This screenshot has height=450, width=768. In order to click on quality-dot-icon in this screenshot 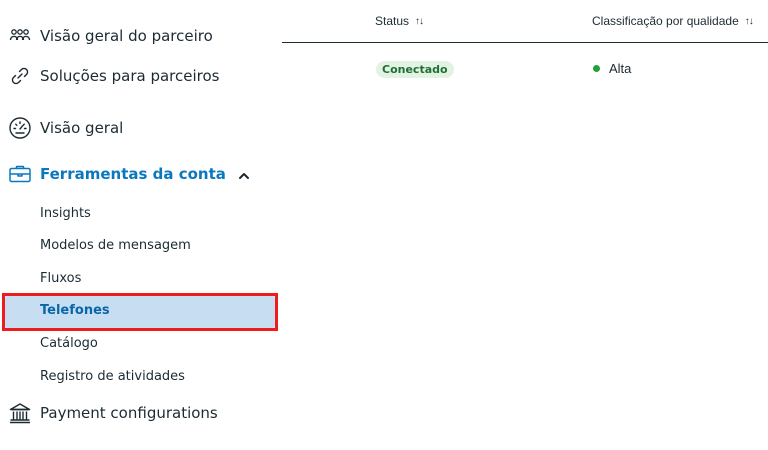, I will do `click(596, 68)`.